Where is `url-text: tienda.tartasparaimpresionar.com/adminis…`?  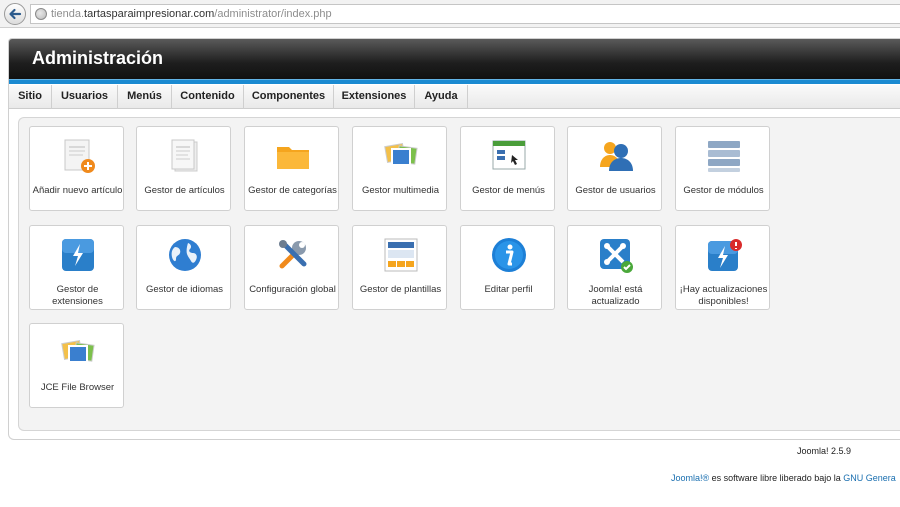 url-text: tienda.tartasparaimpresionar.com/adminis… is located at coordinates (191, 14).